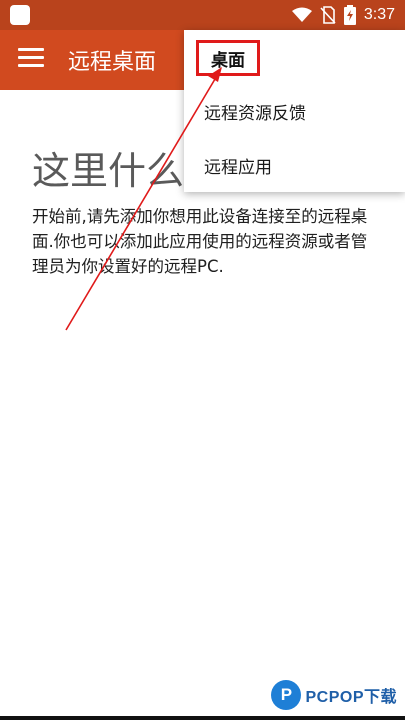 This screenshot has width=405, height=720. I want to click on status-bar: 3:37, so click(202, 15).